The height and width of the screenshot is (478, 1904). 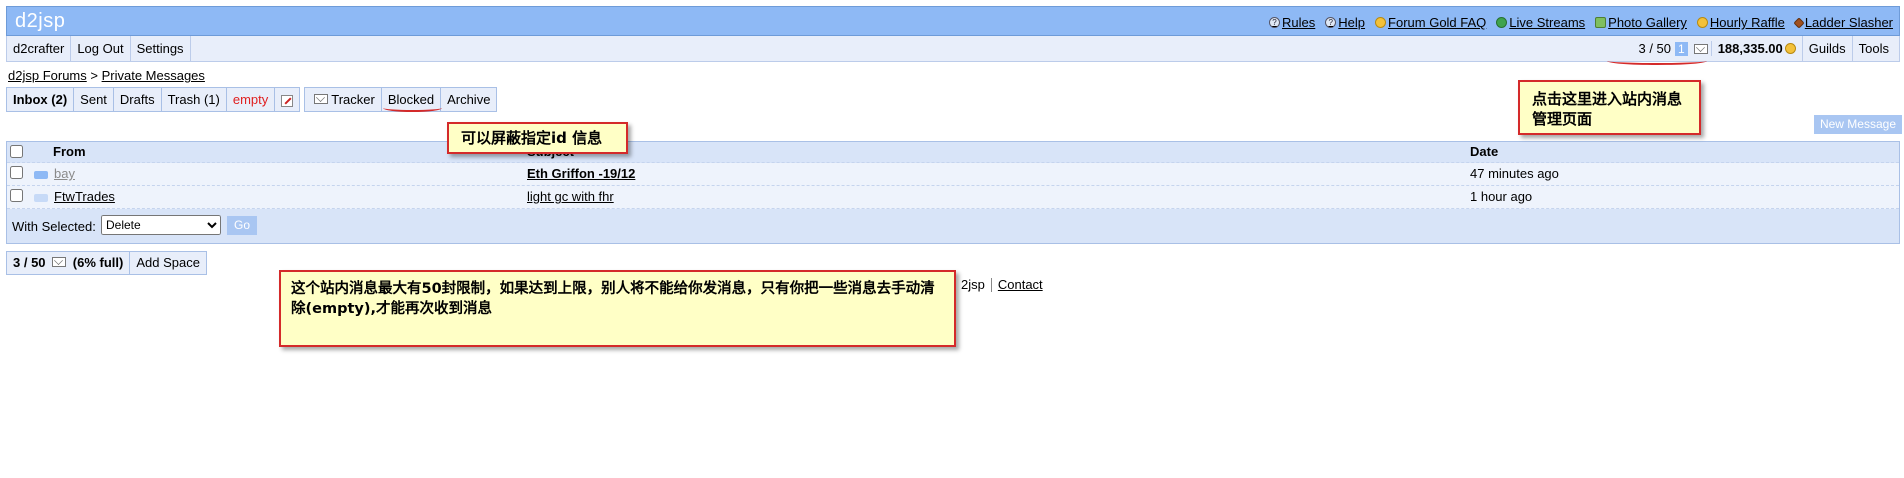 I want to click on logout-link: Log Out, so click(x=101, y=48).